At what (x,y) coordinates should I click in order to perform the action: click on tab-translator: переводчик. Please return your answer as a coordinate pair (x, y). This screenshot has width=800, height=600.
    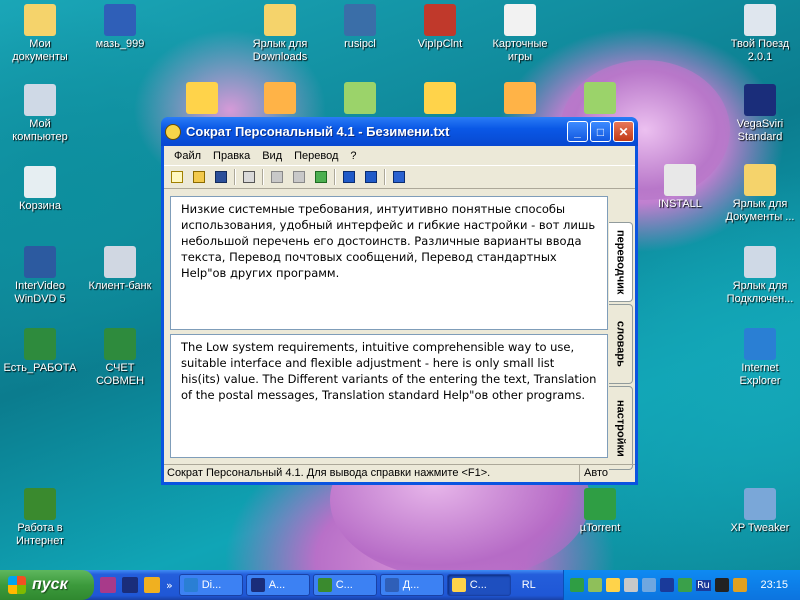
    Looking at the image, I should click on (621, 262).